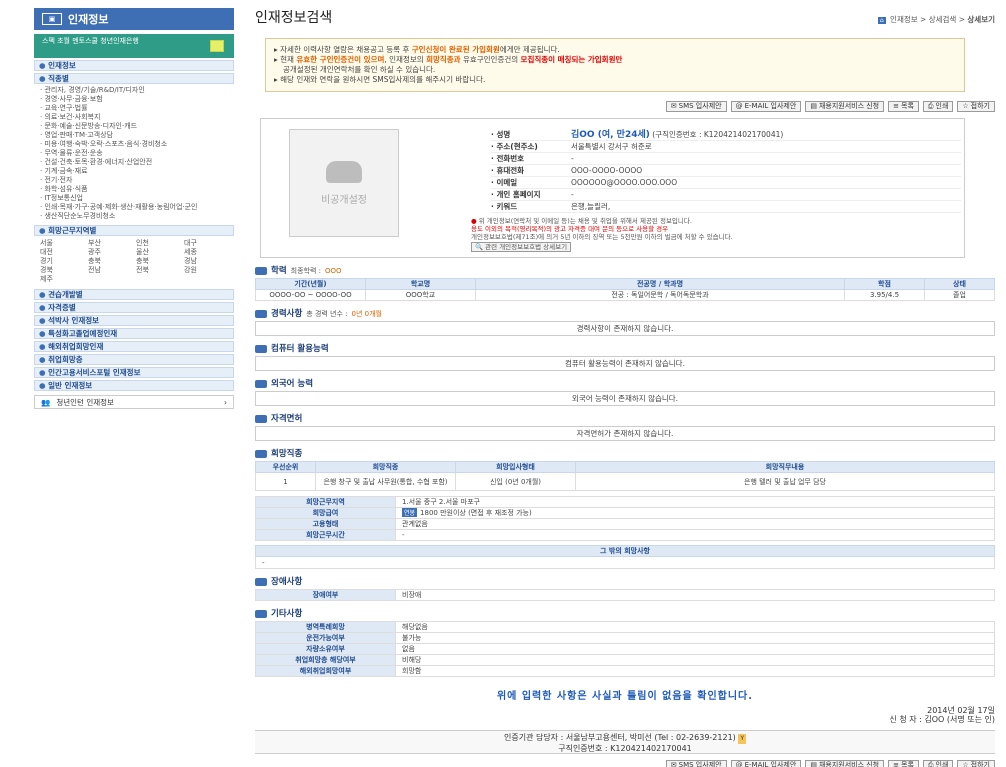 The height and width of the screenshot is (767, 1006). Describe the element at coordinates (625, 328) in the screenshot. I see `career-empty: 경력사항이 존재하지 않습니다.` at that location.